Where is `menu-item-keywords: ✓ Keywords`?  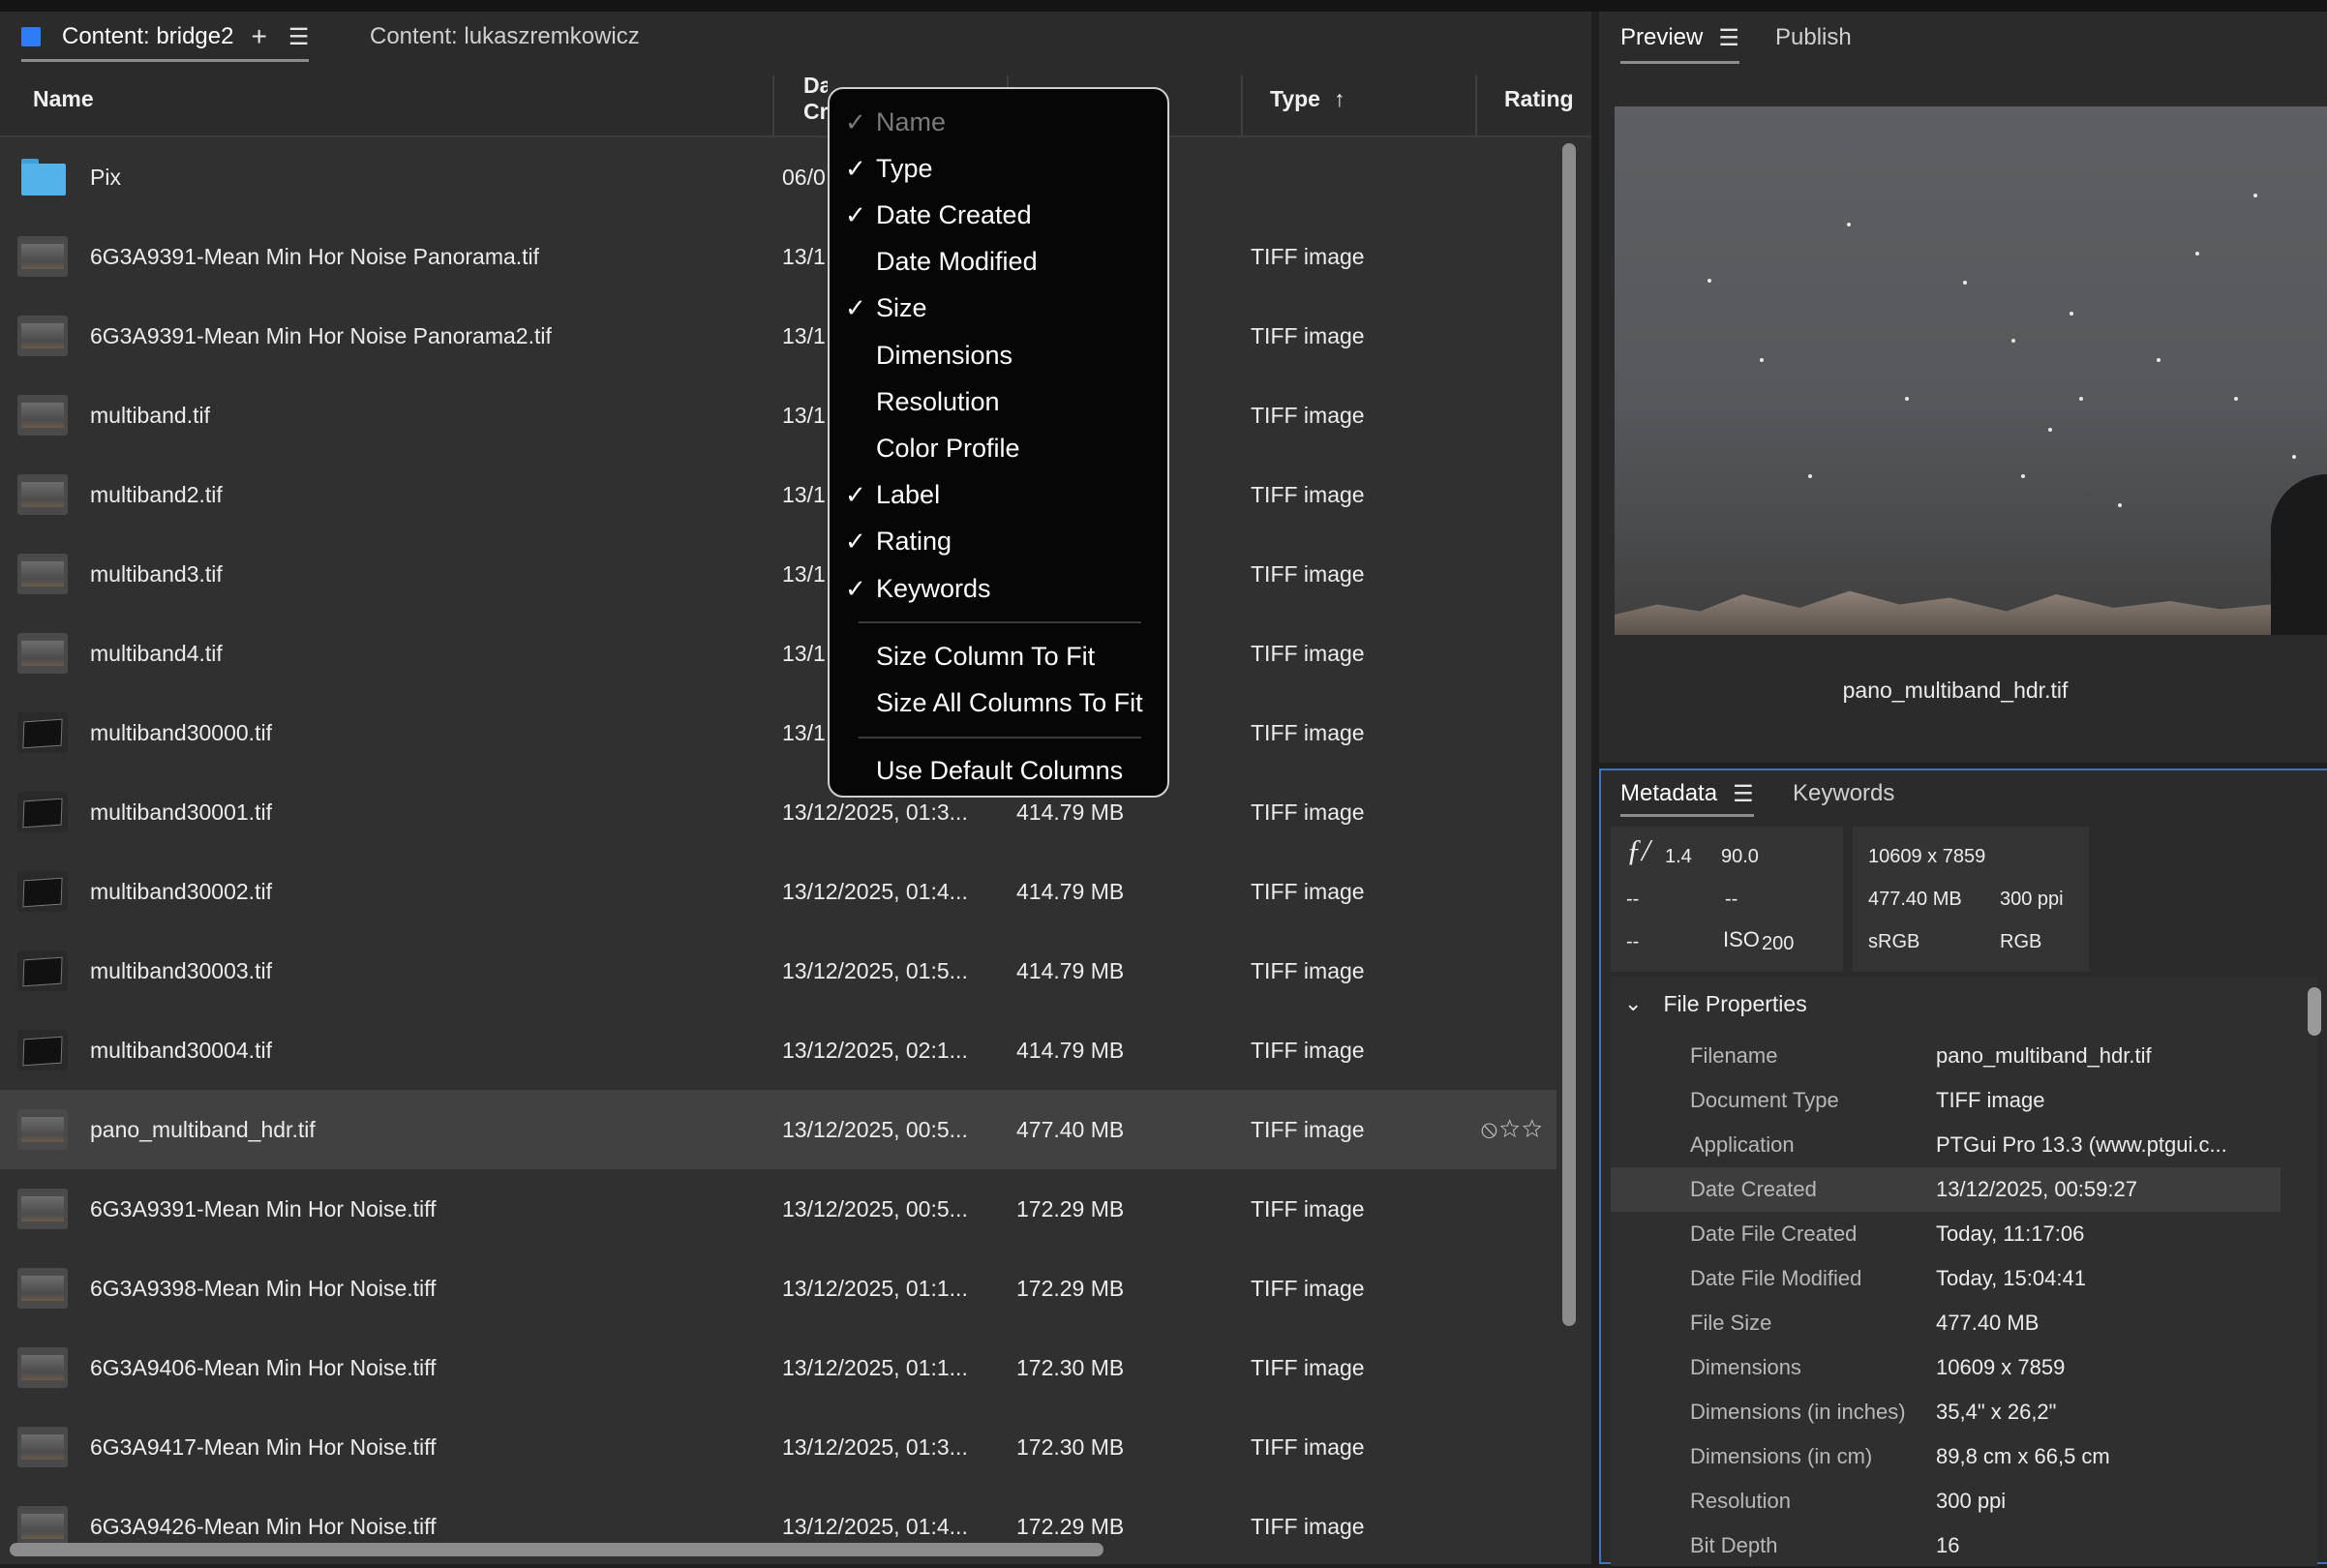 menu-item-keywords: ✓ Keywords is located at coordinates (998, 588).